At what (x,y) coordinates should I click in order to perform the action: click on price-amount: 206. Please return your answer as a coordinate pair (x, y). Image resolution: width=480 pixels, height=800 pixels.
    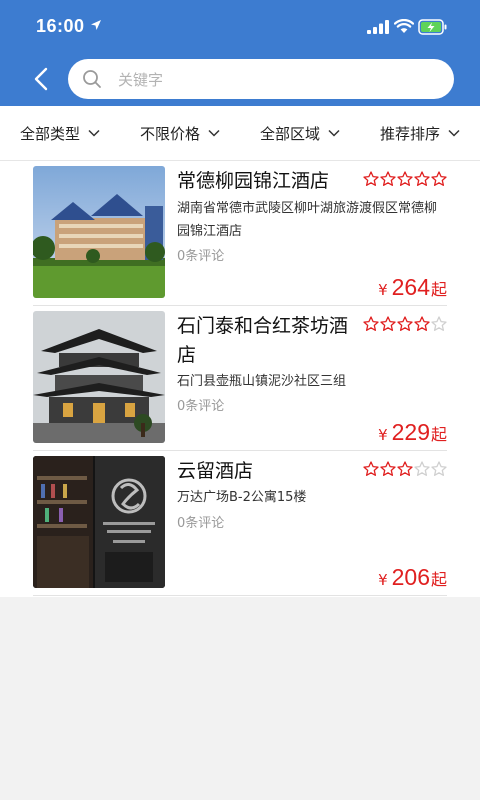
    Looking at the image, I should click on (410, 577).